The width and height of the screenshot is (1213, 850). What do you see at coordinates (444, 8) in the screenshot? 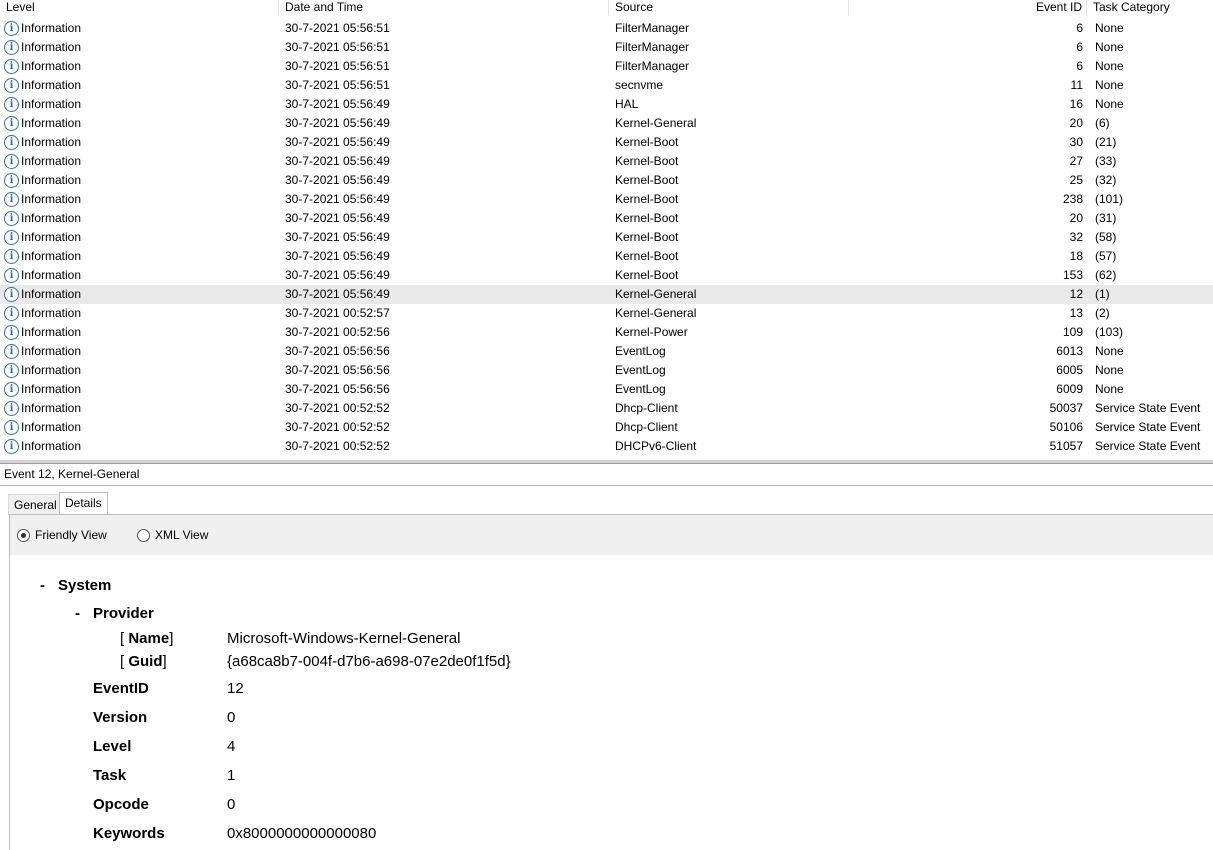
I see `column-header-date: Date and Time` at bounding box center [444, 8].